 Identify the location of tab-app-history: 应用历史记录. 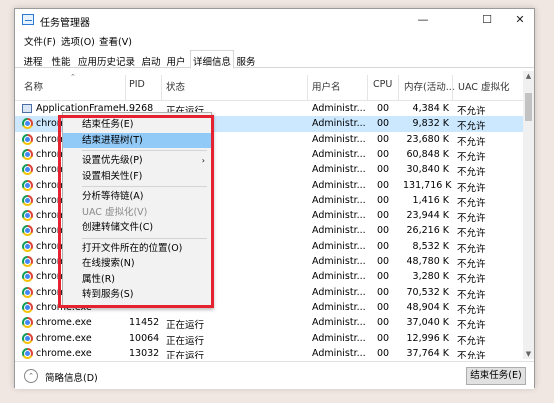
(106, 60).